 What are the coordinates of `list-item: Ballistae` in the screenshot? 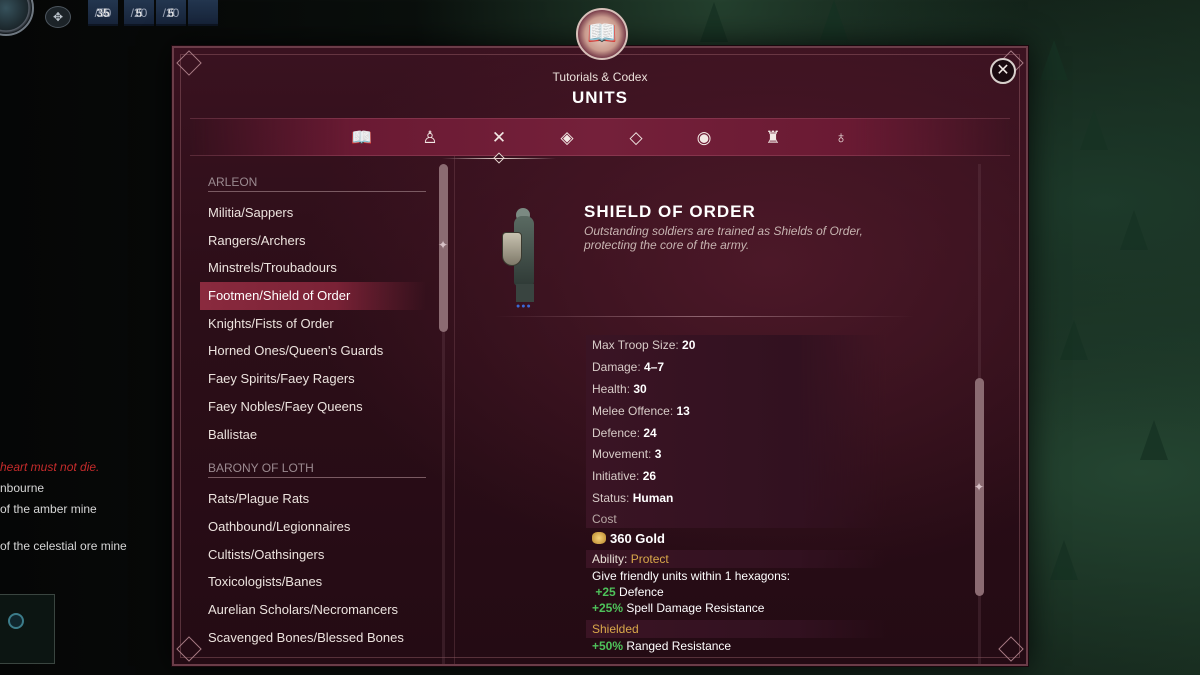 It's located at (313, 435).